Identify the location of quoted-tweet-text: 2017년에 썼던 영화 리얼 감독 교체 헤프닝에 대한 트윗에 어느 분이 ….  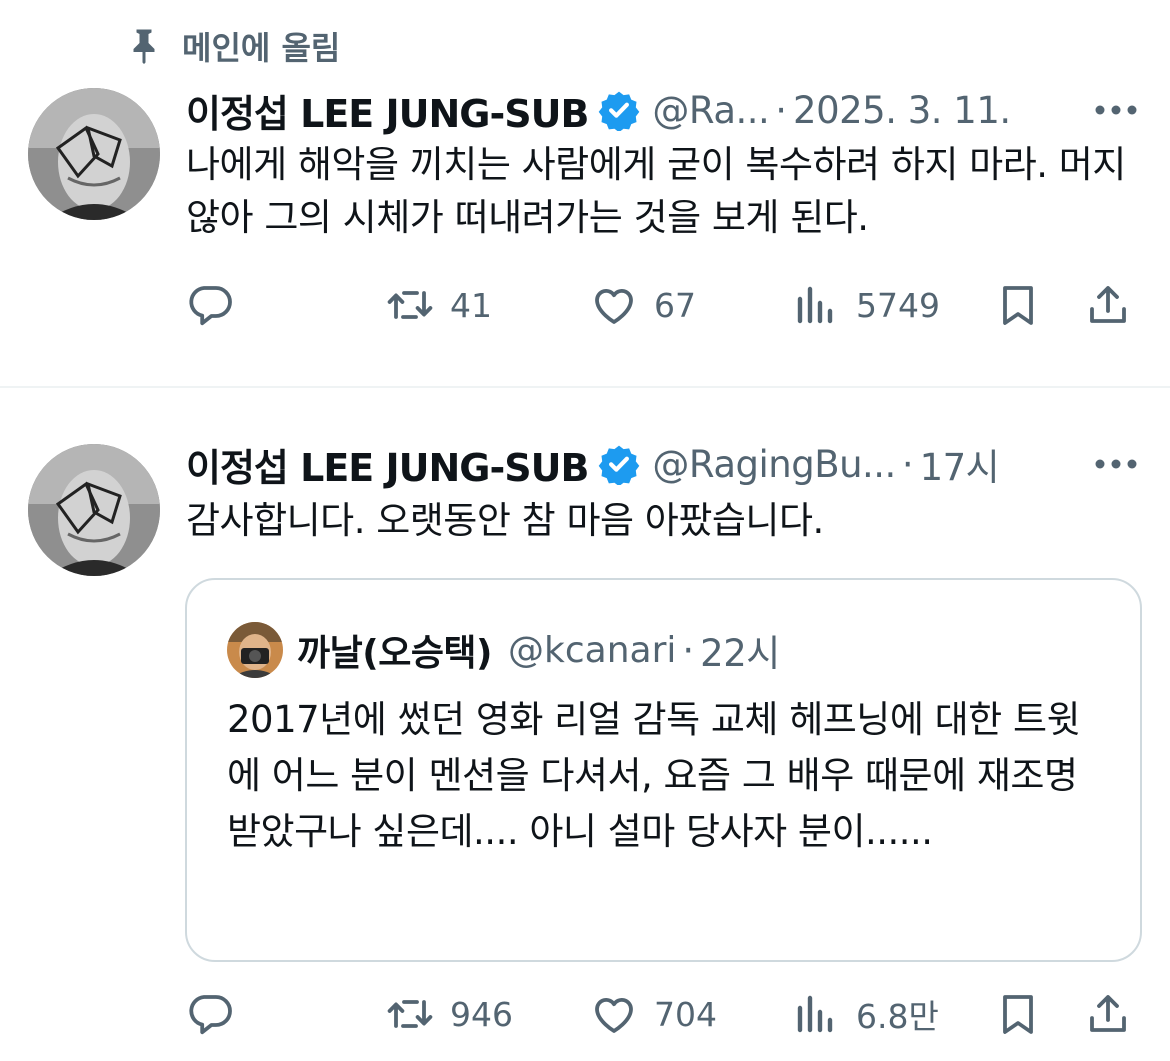
(654, 775).